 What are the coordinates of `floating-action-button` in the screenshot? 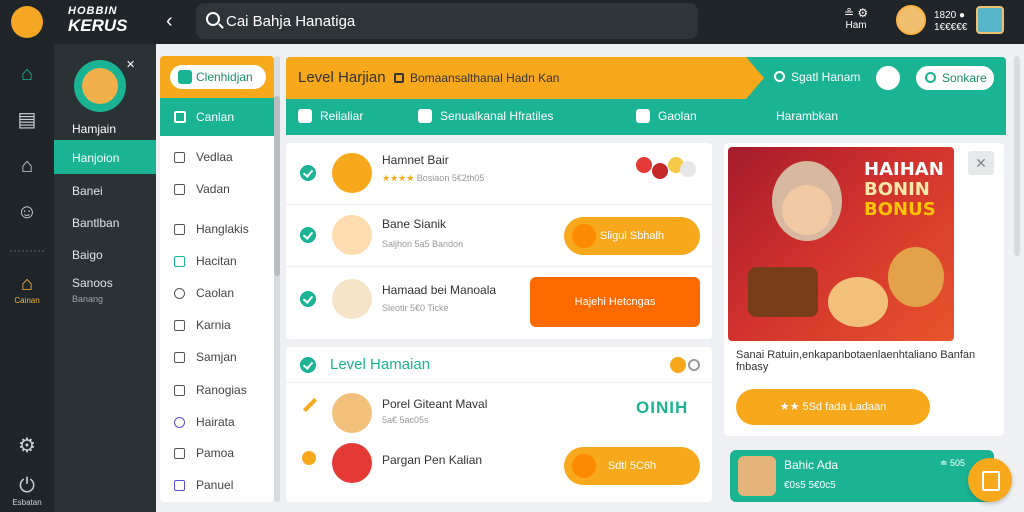 It's located at (990, 480).